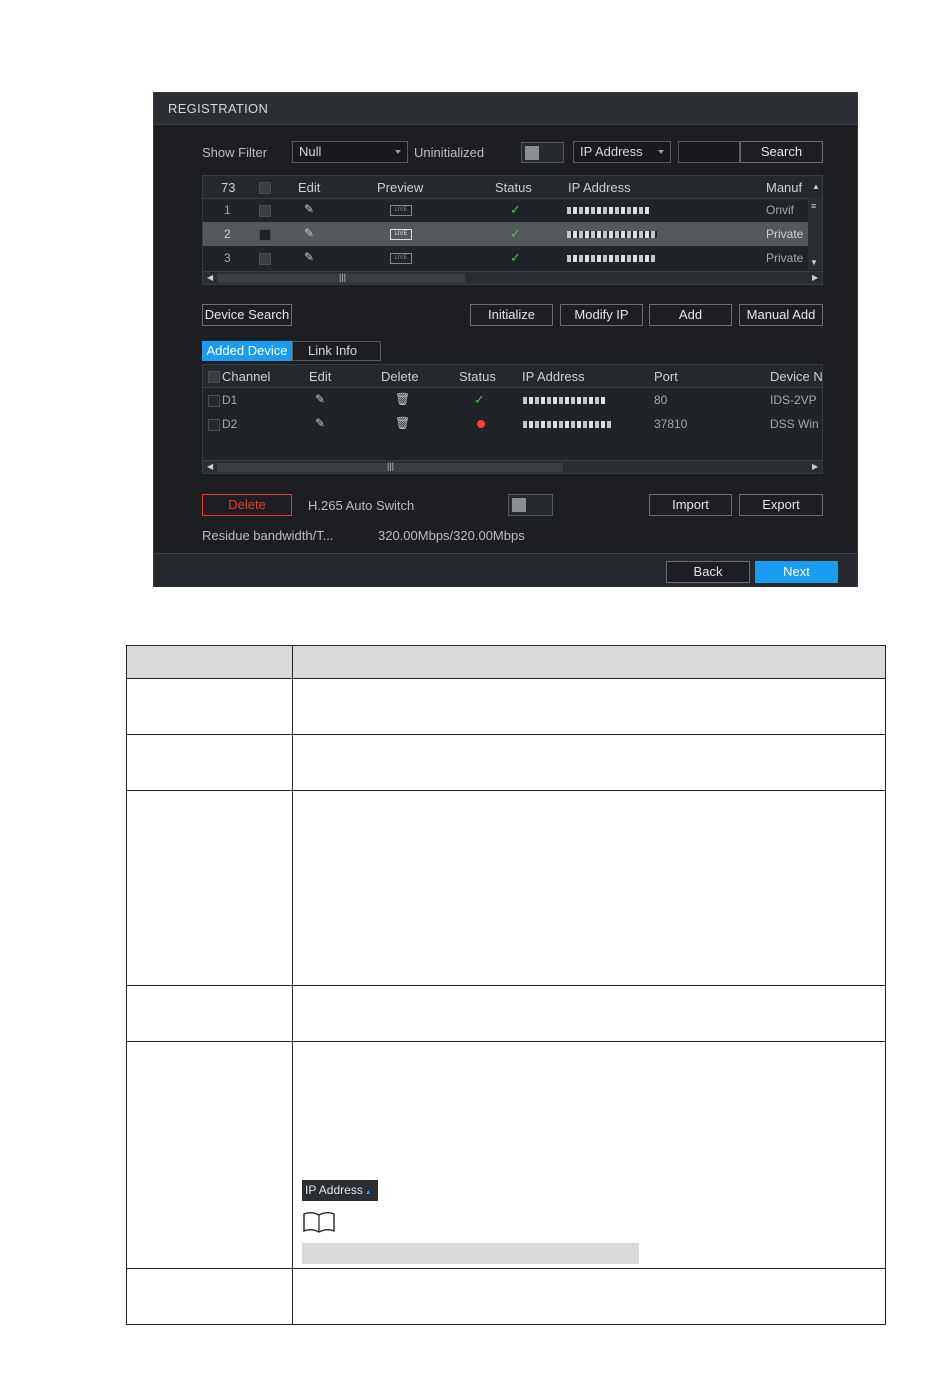 The image size is (950, 1387). I want to click on table-header-row, so click(506, 662).